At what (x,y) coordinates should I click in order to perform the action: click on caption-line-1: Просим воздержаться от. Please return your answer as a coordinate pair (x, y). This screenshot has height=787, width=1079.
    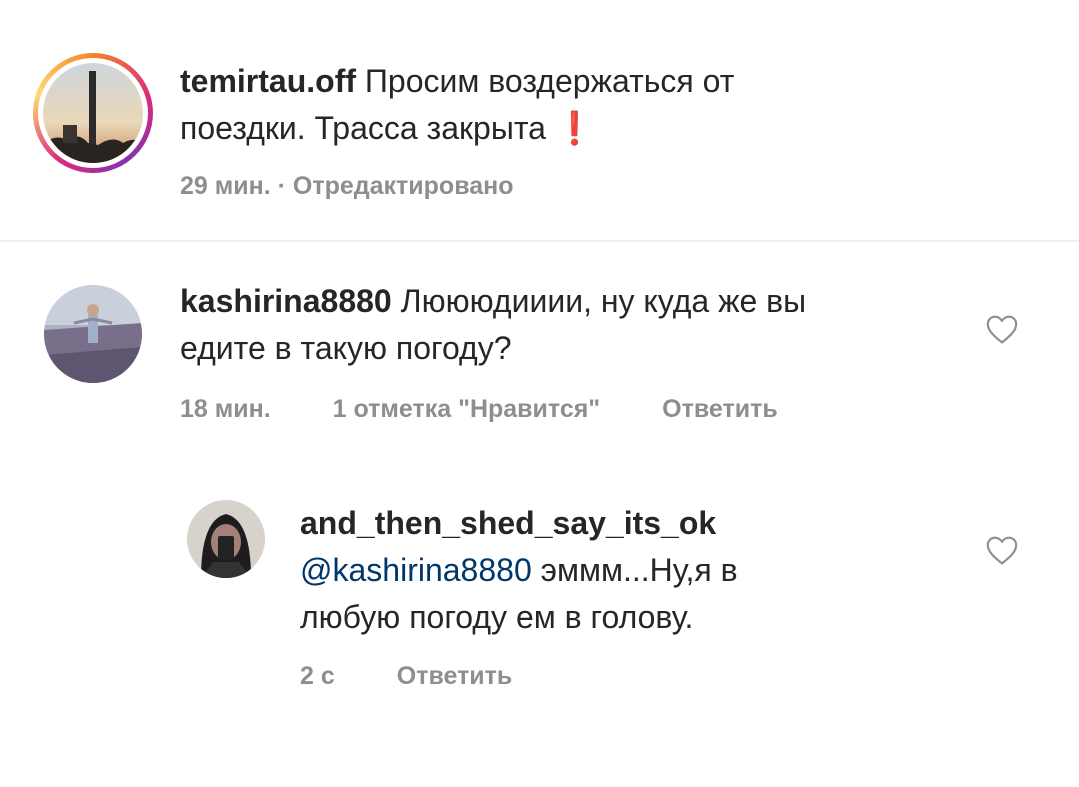
    Looking at the image, I should click on (549, 81).